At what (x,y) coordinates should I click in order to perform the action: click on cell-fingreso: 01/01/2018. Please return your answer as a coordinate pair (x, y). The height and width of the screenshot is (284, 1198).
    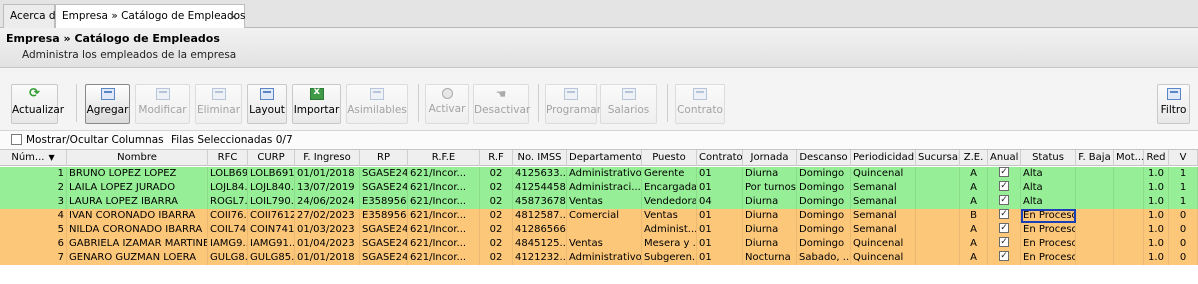
    Looking at the image, I should click on (327, 174).